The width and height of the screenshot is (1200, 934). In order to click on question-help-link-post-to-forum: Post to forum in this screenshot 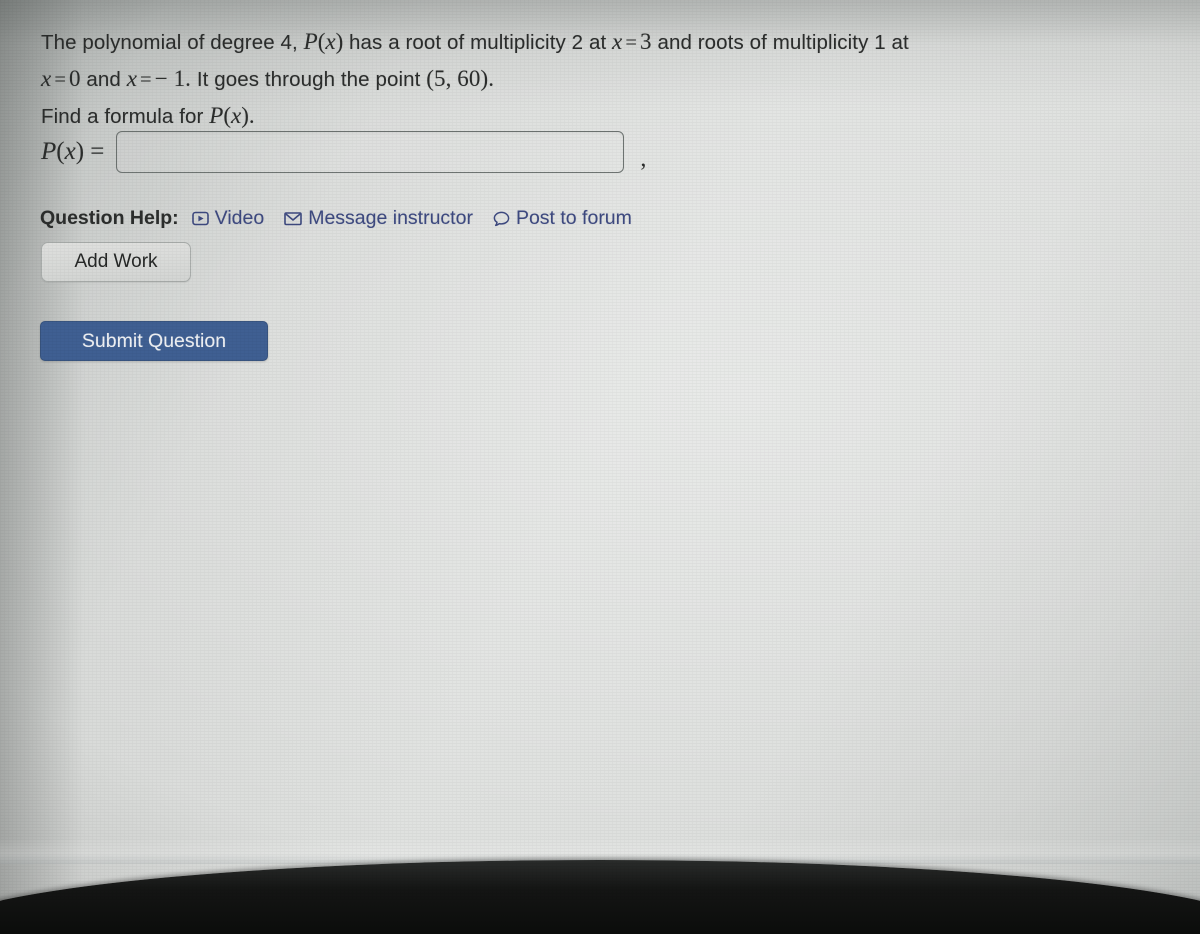, I will do `click(562, 218)`.